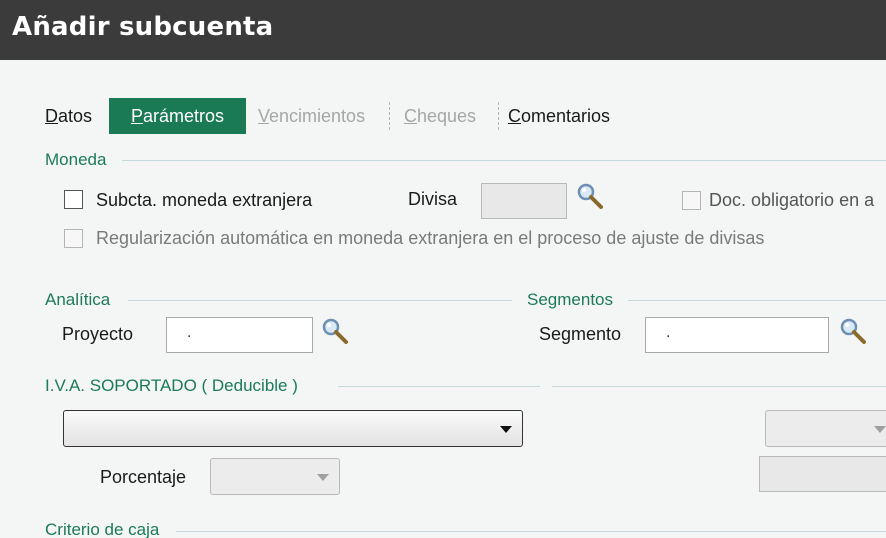 The width and height of the screenshot is (886, 538). Describe the element at coordinates (137, 116) in the screenshot. I see `tab-parametros-mnemonic: P` at that location.